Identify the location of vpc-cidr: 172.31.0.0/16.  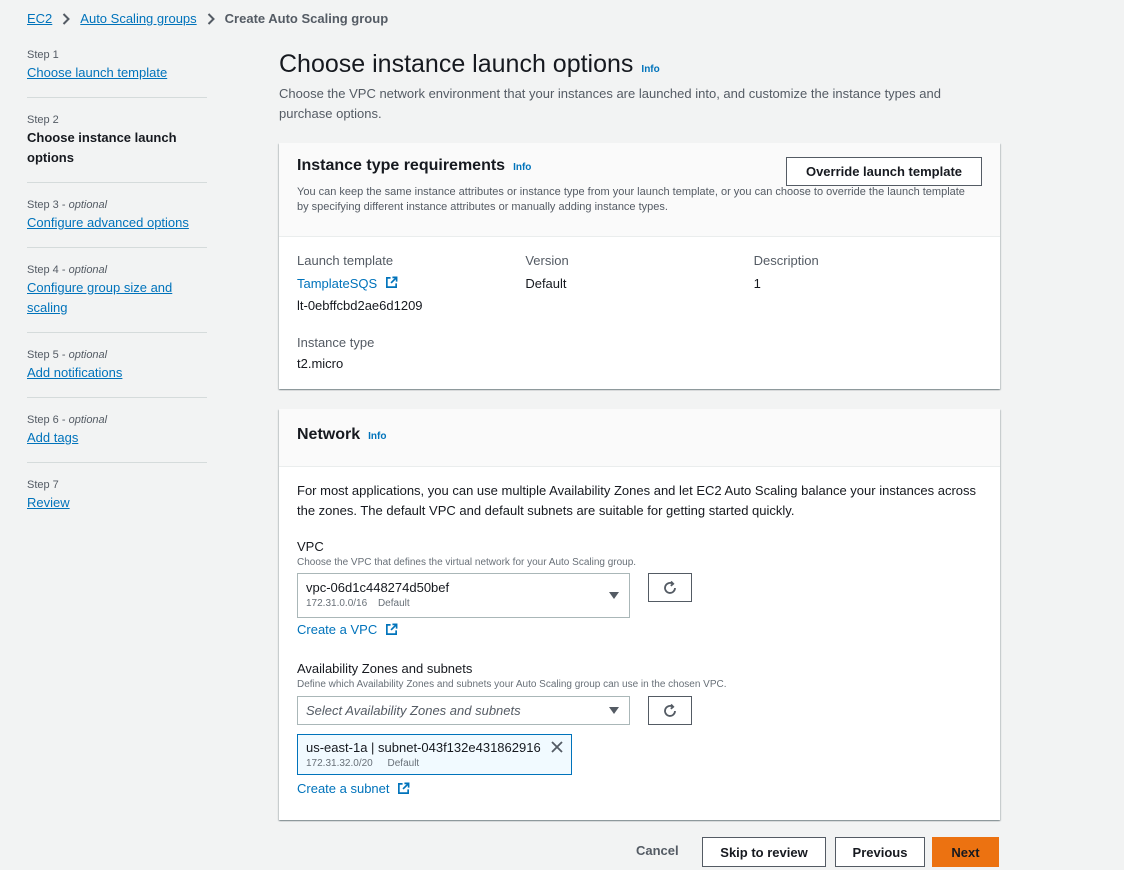
(337, 603).